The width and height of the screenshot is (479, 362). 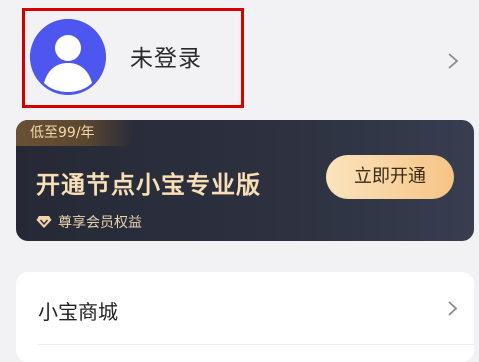 I want to click on menu-item-label: 小宝商城, so click(x=78, y=312).